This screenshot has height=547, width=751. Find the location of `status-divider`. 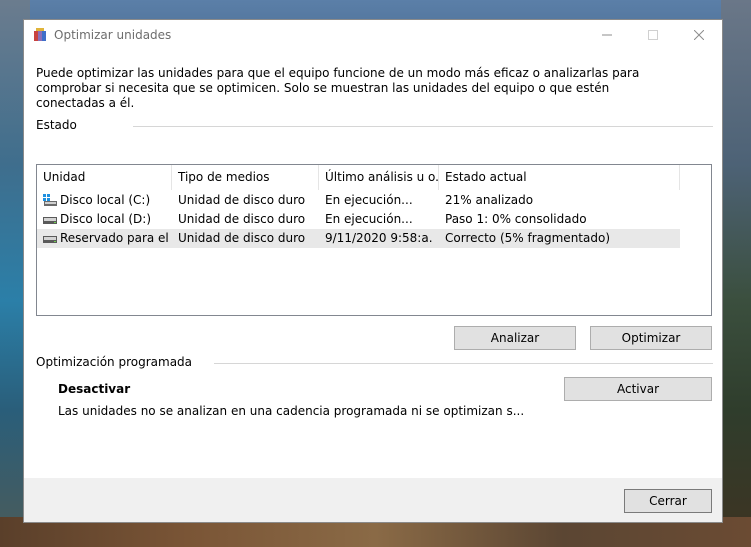

status-divider is located at coordinates (423, 126).